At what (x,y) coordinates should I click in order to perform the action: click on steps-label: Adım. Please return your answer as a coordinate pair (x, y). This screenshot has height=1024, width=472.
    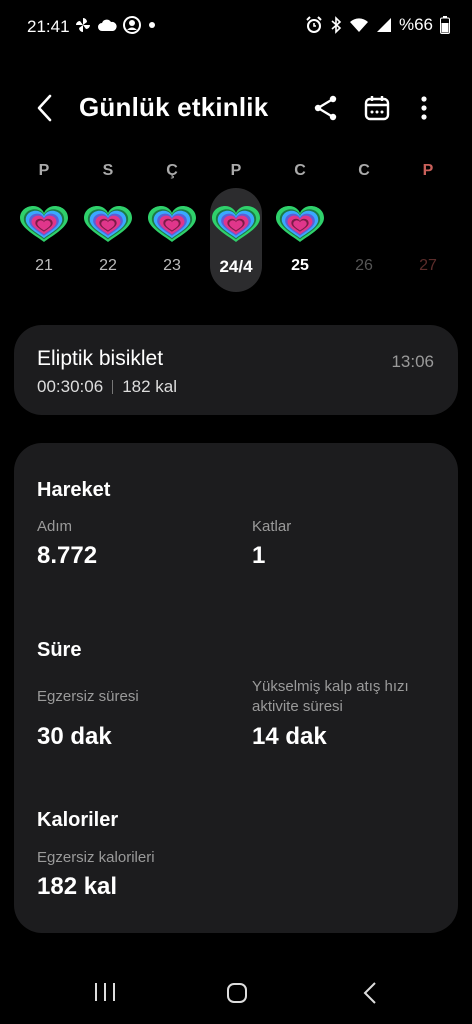
    Looking at the image, I should click on (55, 526).